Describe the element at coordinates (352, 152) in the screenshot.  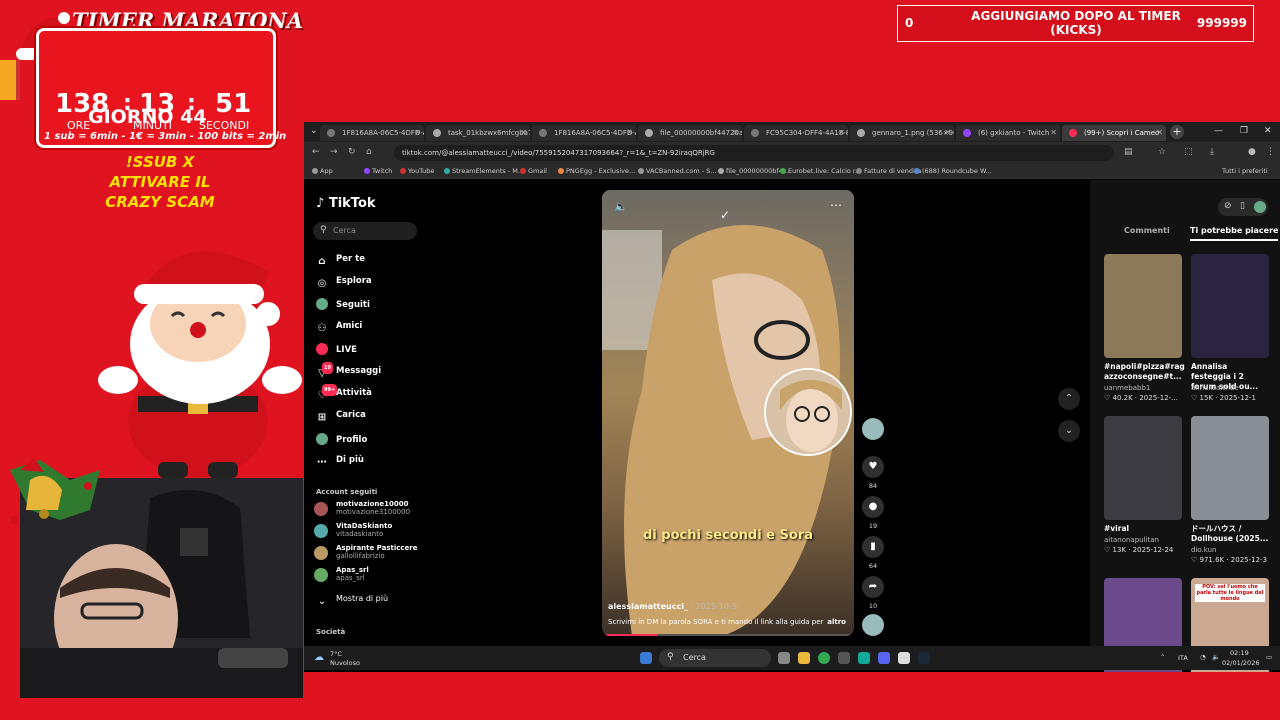
I see `reload-icon: ↻` at that location.